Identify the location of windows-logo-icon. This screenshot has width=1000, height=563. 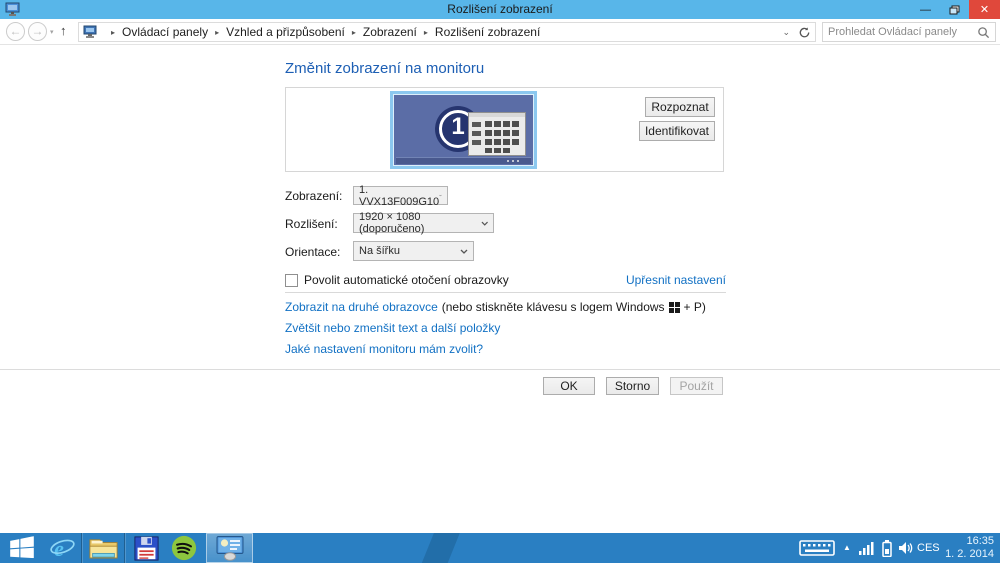
(674, 307).